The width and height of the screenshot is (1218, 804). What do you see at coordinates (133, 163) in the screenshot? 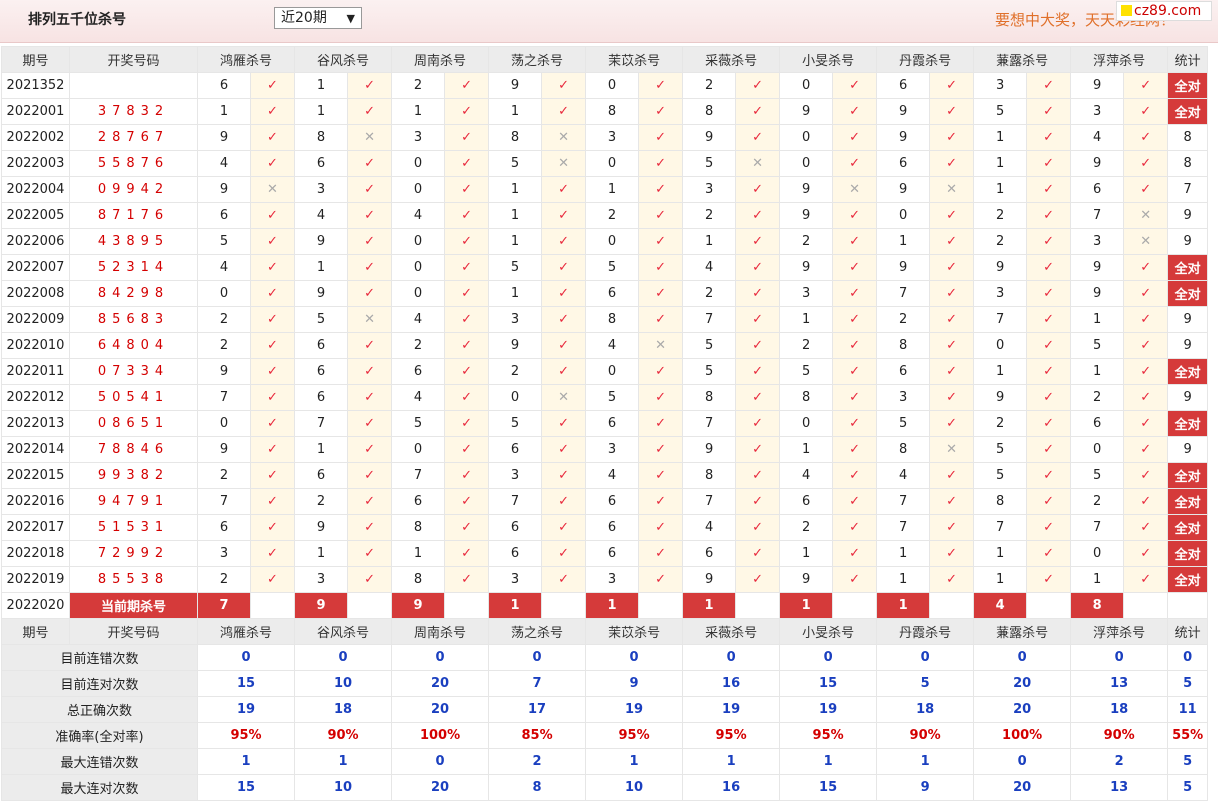
I see `draw-number-cell: 55876` at bounding box center [133, 163].